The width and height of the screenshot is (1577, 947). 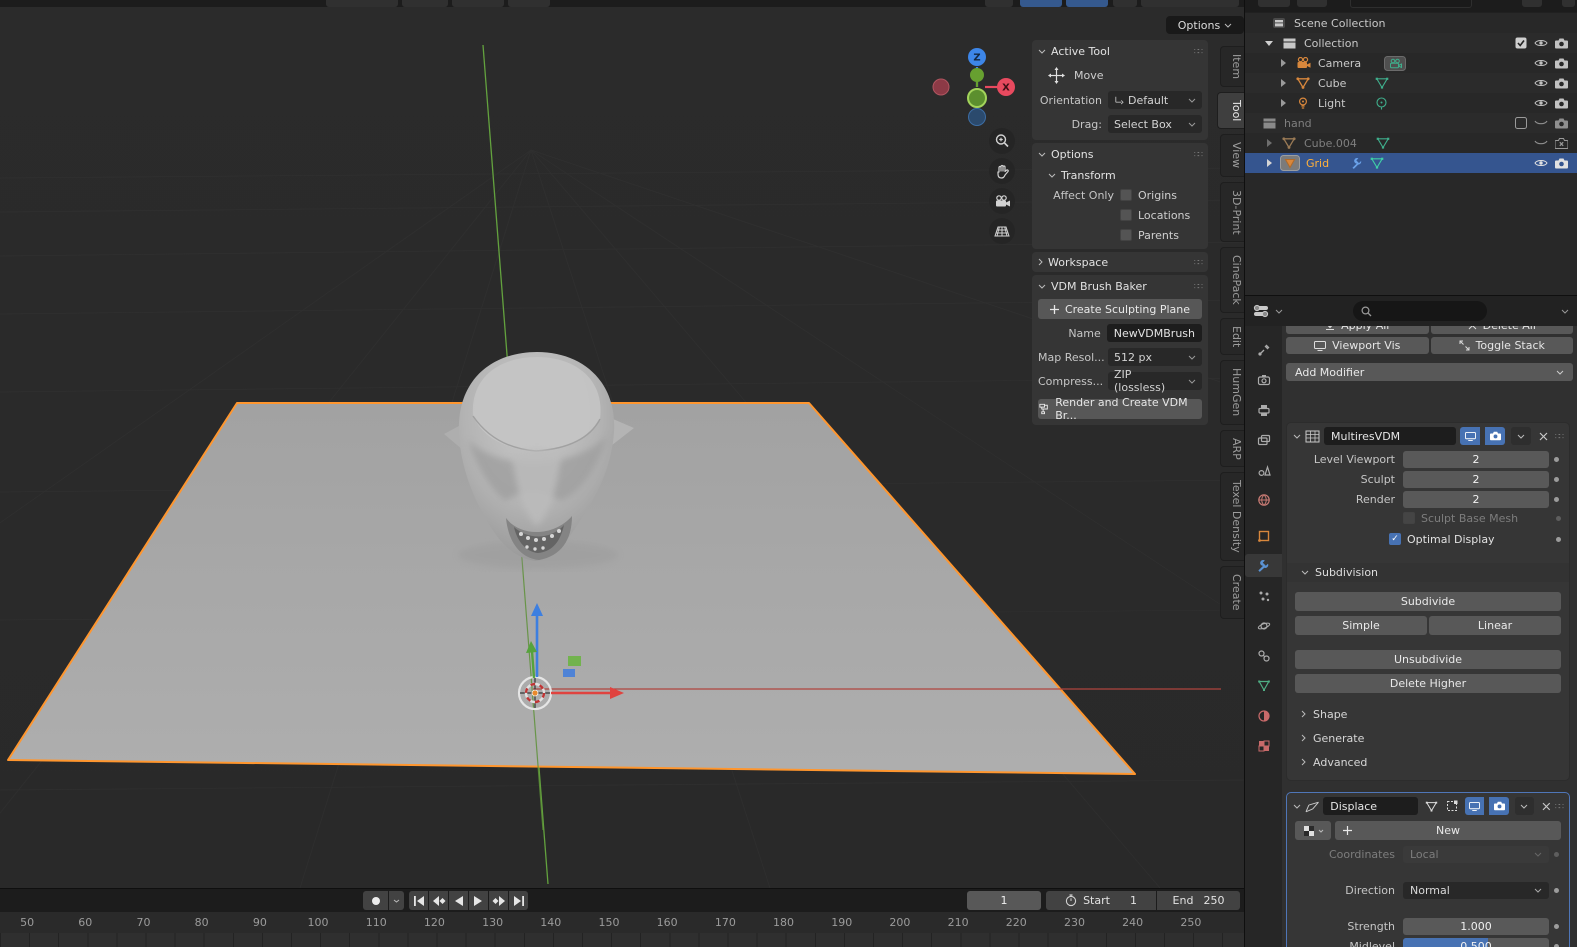 I want to click on outliner-settings-icon, so click(x=1568, y=3).